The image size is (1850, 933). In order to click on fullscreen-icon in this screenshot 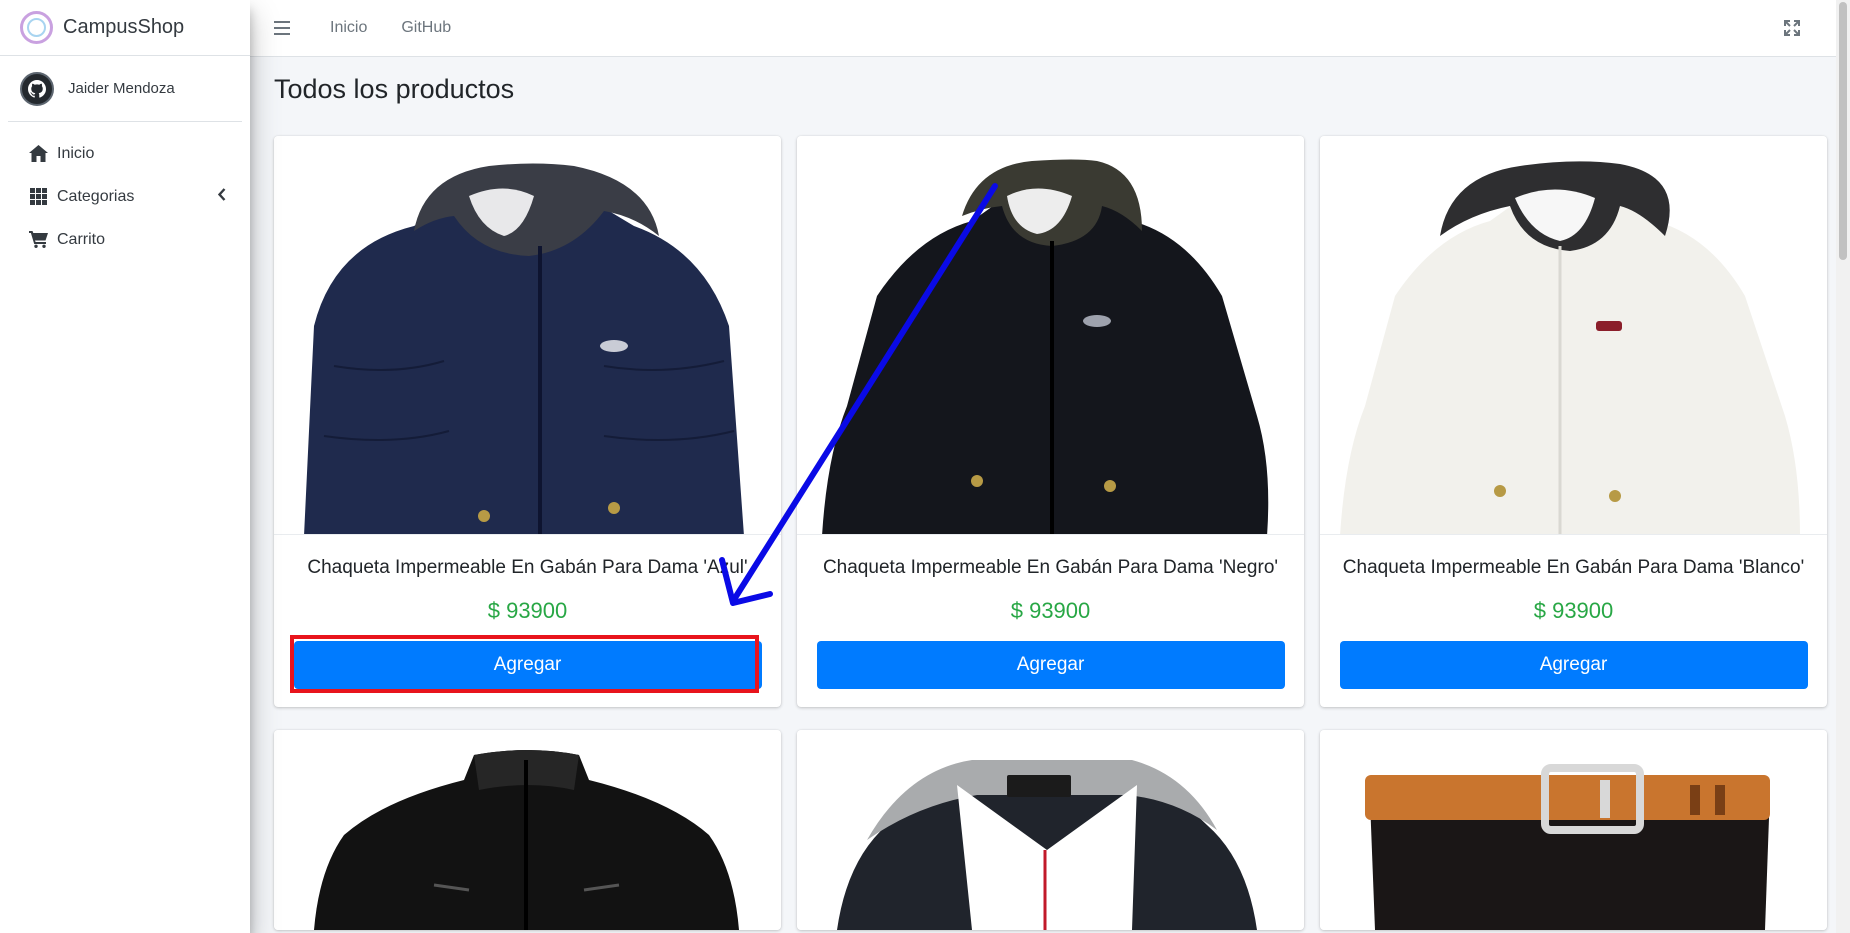, I will do `click(1792, 30)`.